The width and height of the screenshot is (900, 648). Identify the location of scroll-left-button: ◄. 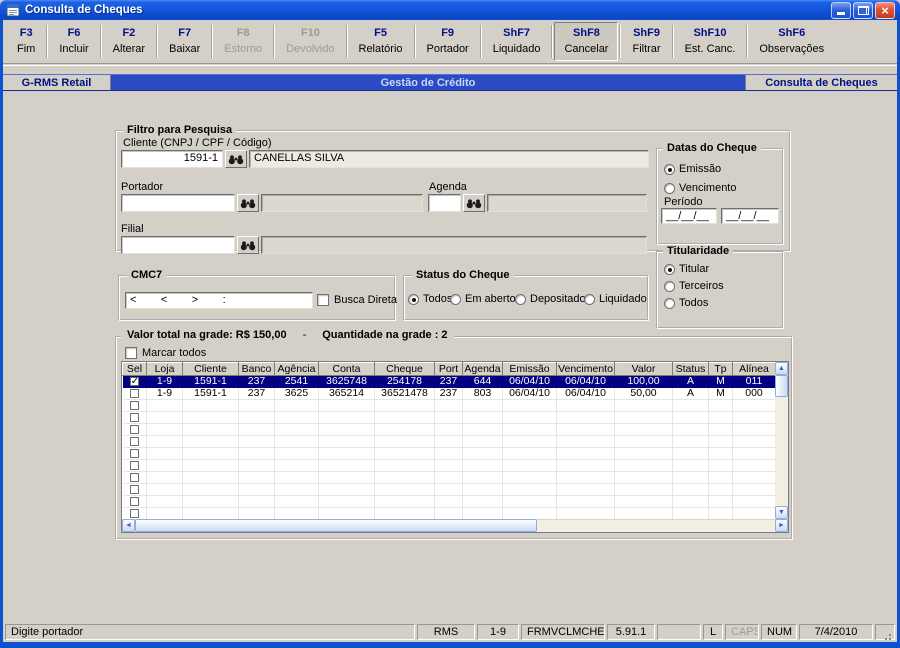
(128, 525).